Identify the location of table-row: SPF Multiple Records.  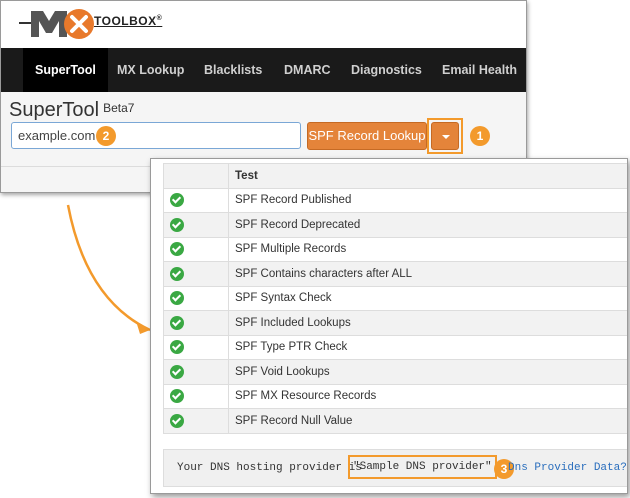
(395, 249).